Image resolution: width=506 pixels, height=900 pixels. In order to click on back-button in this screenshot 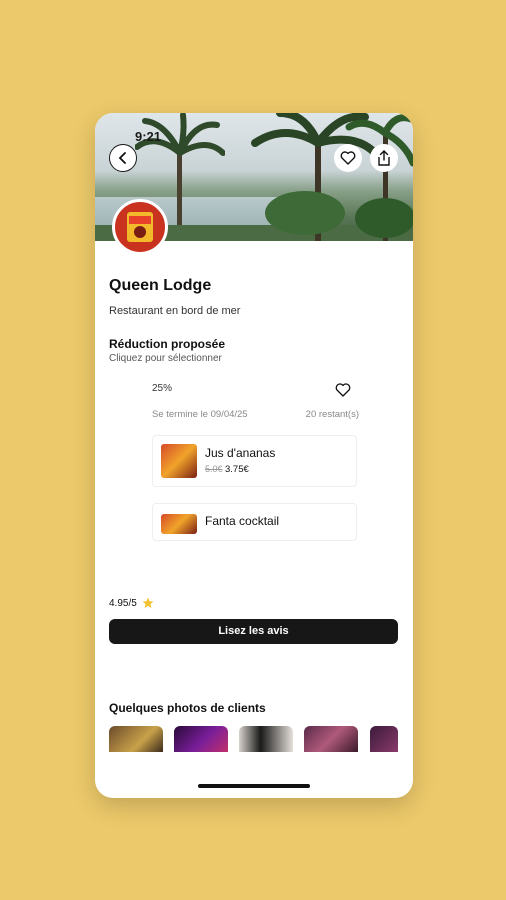, I will do `click(123, 158)`.